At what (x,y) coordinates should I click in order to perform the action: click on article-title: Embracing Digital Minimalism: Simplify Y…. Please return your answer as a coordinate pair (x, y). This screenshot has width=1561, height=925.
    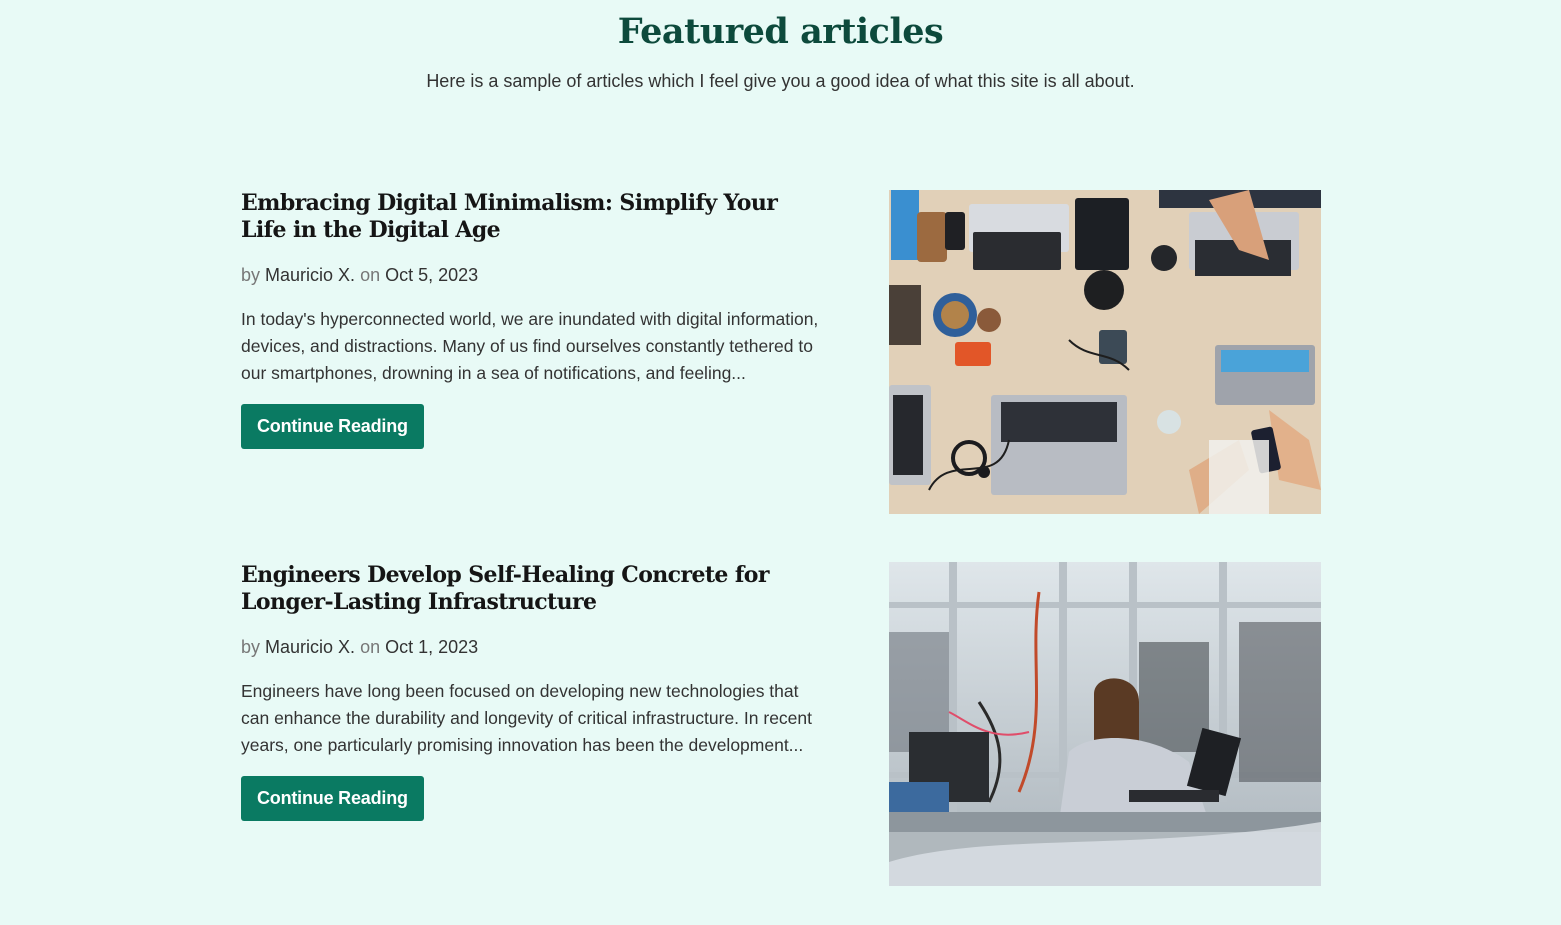
    Looking at the image, I should click on (531, 217).